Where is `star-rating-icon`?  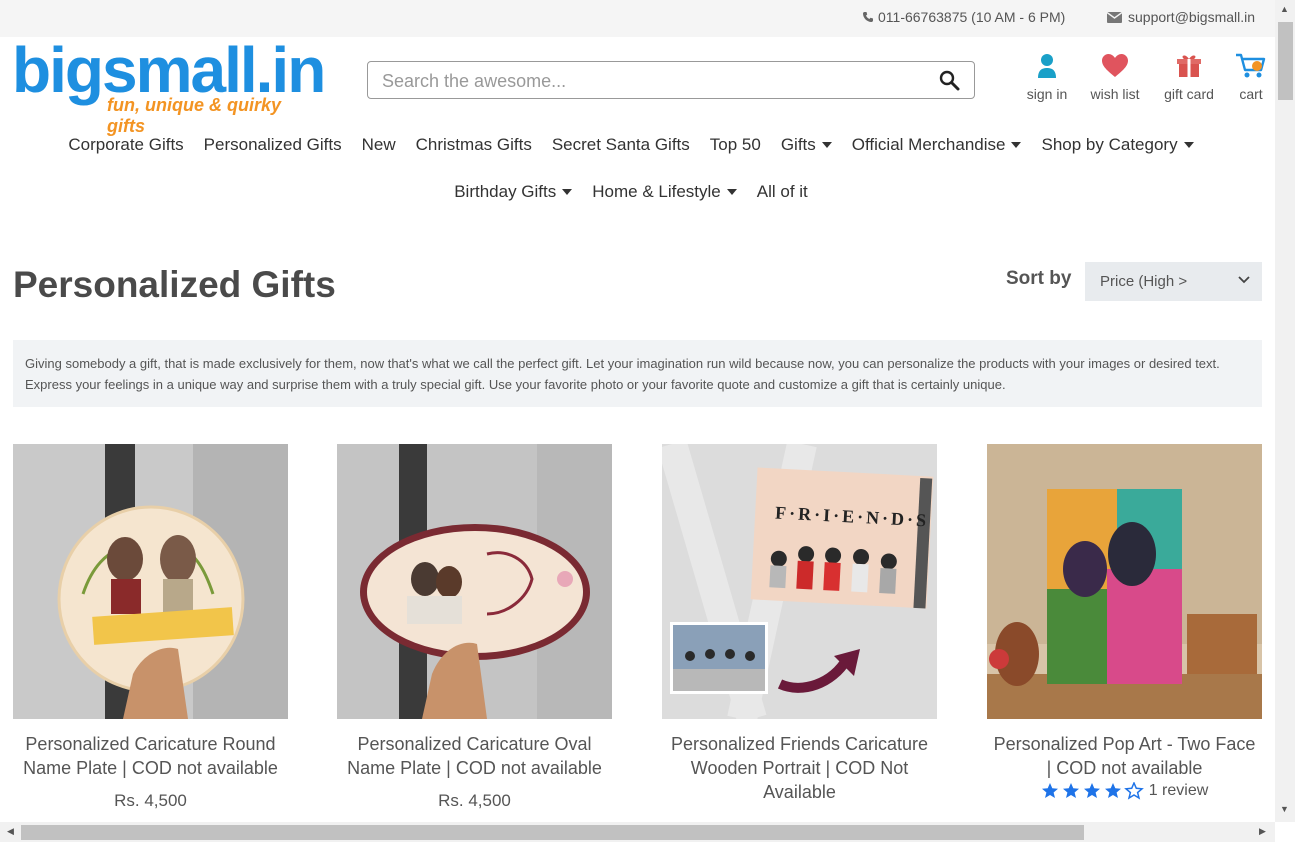 star-rating-icon is located at coordinates (1092, 791).